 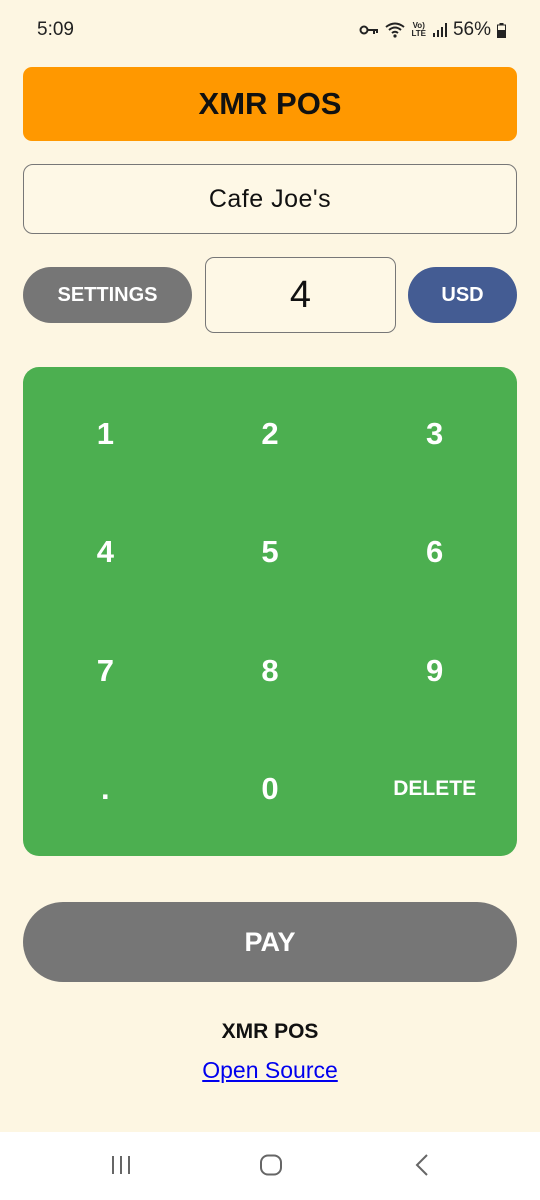 What do you see at coordinates (270, 671) in the screenshot?
I see `key-8: 8` at bounding box center [270, 671].